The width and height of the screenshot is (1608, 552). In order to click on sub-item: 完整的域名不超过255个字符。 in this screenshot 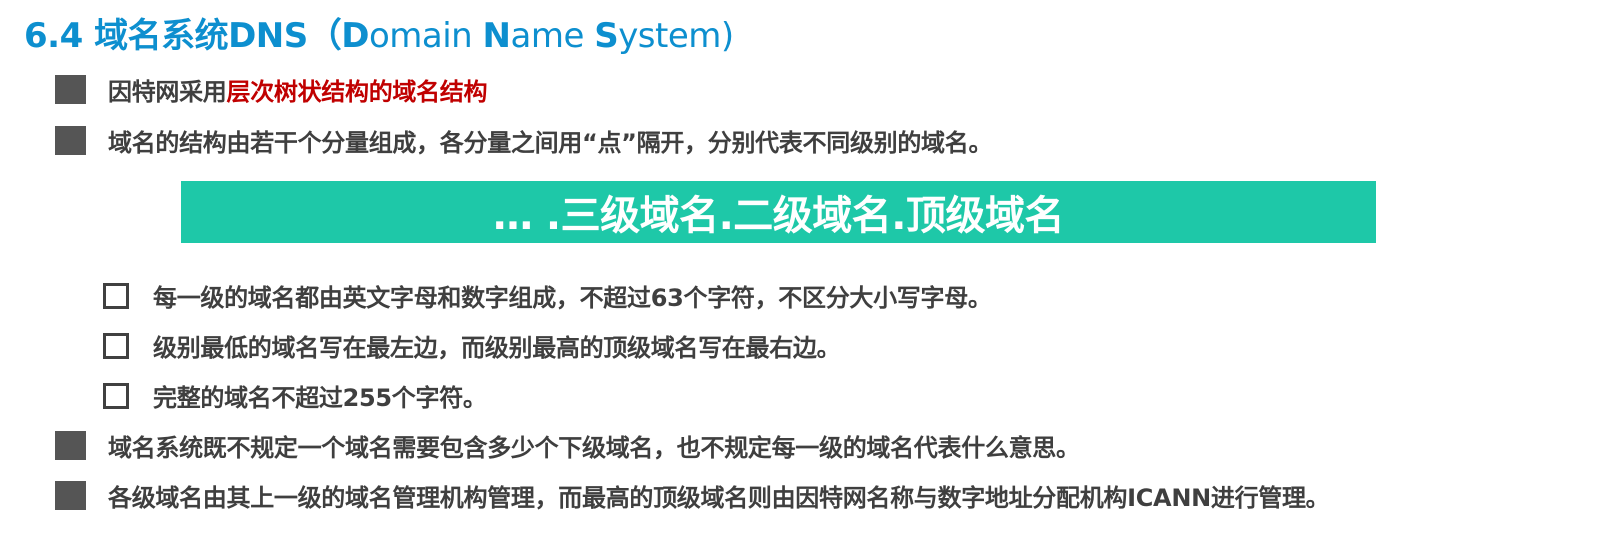, I will do `click(295, 395)`.